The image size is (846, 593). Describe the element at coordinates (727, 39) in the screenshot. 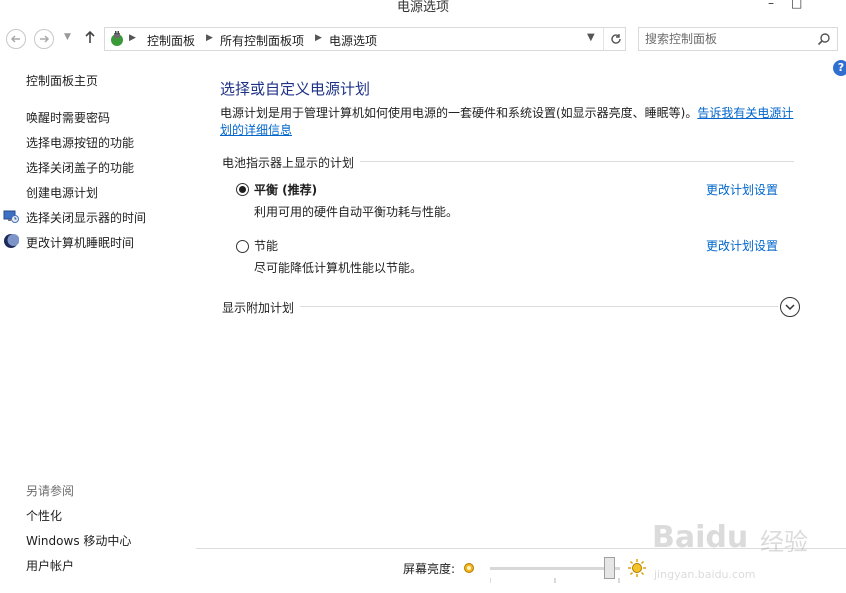

I see `search-input` at that location.